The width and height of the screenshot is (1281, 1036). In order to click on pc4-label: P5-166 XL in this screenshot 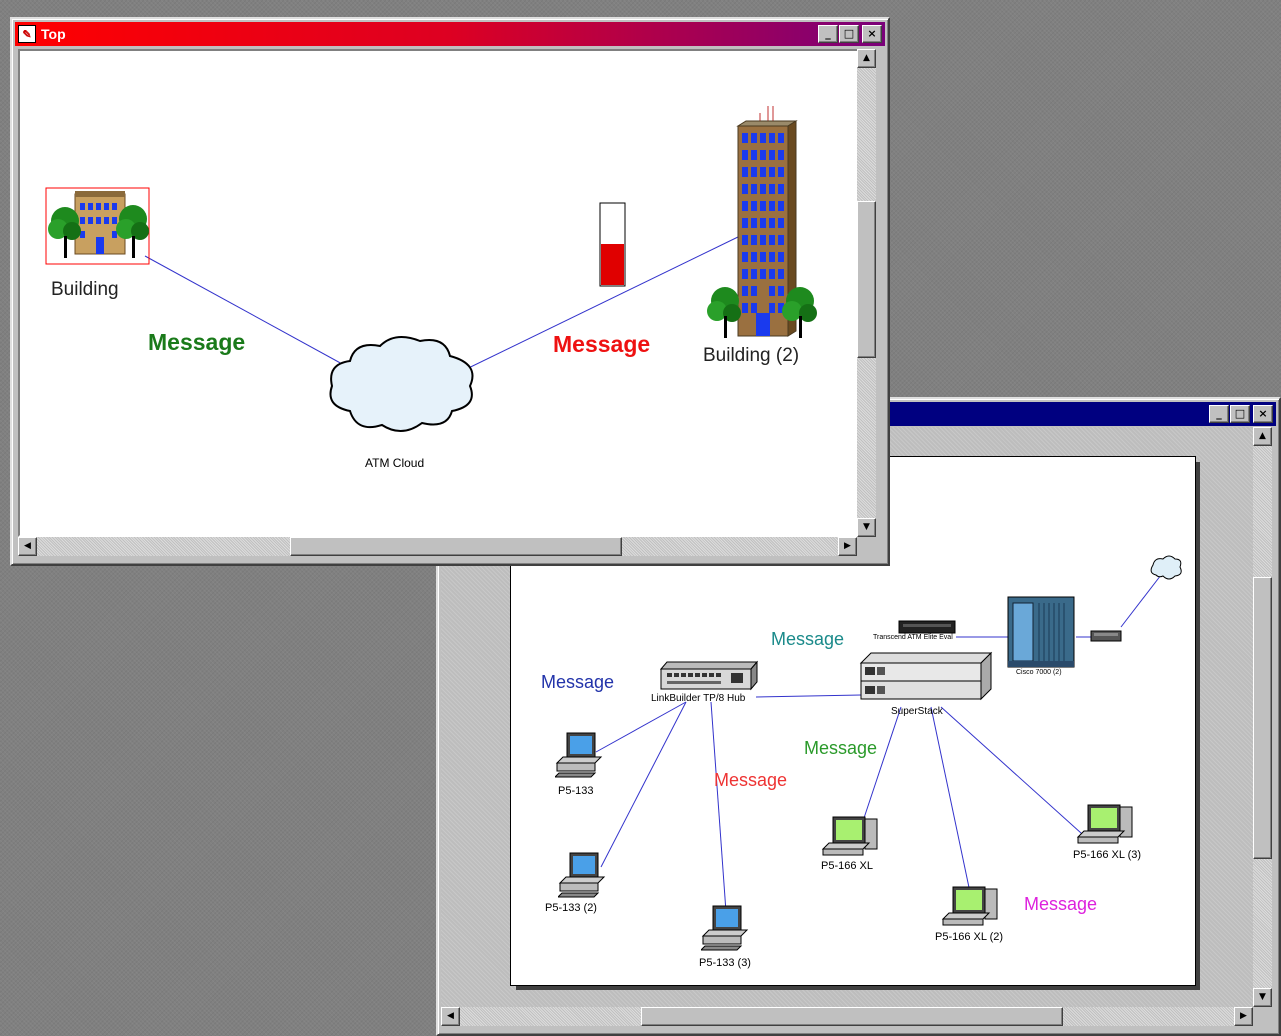, I will do `click(847, 866)`.